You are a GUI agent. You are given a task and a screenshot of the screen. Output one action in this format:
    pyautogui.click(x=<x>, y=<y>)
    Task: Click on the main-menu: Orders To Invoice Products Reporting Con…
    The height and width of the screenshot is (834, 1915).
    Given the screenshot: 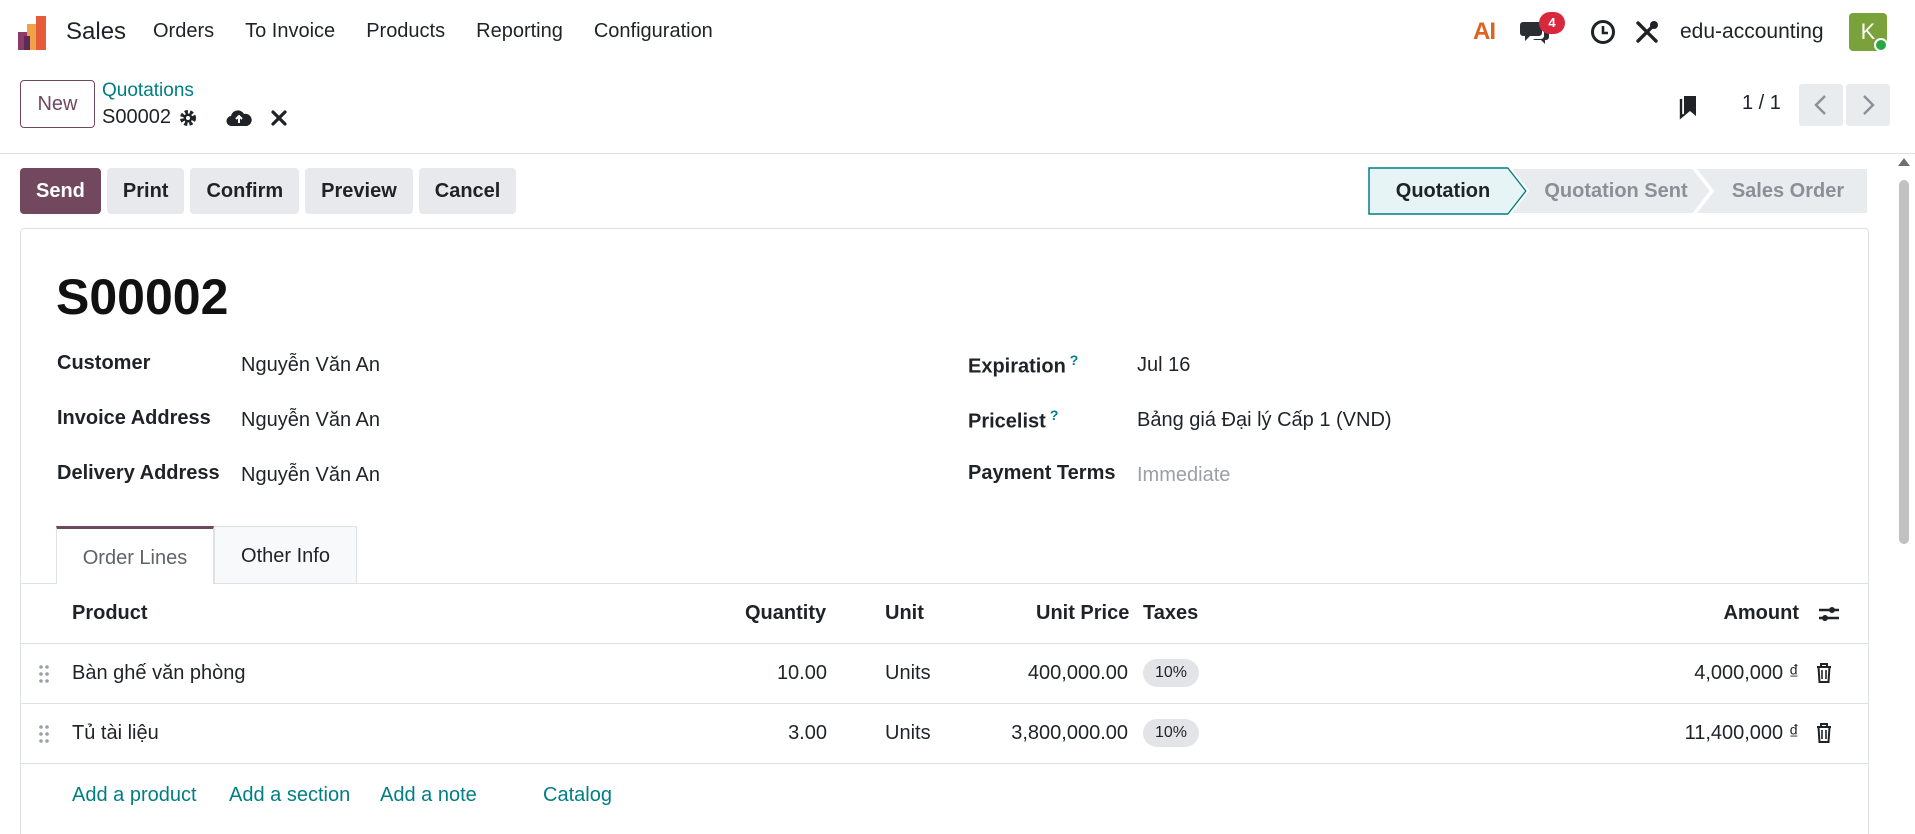 What is the action you would take?
    pyautogui.click(x=448, y=31)
    